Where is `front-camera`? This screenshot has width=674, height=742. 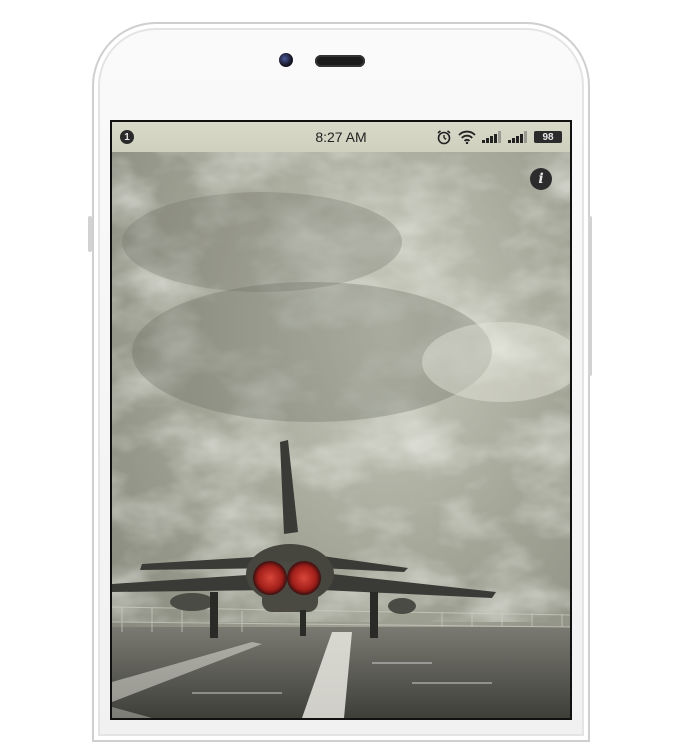
front-camera is located at coordinates (286, 60).